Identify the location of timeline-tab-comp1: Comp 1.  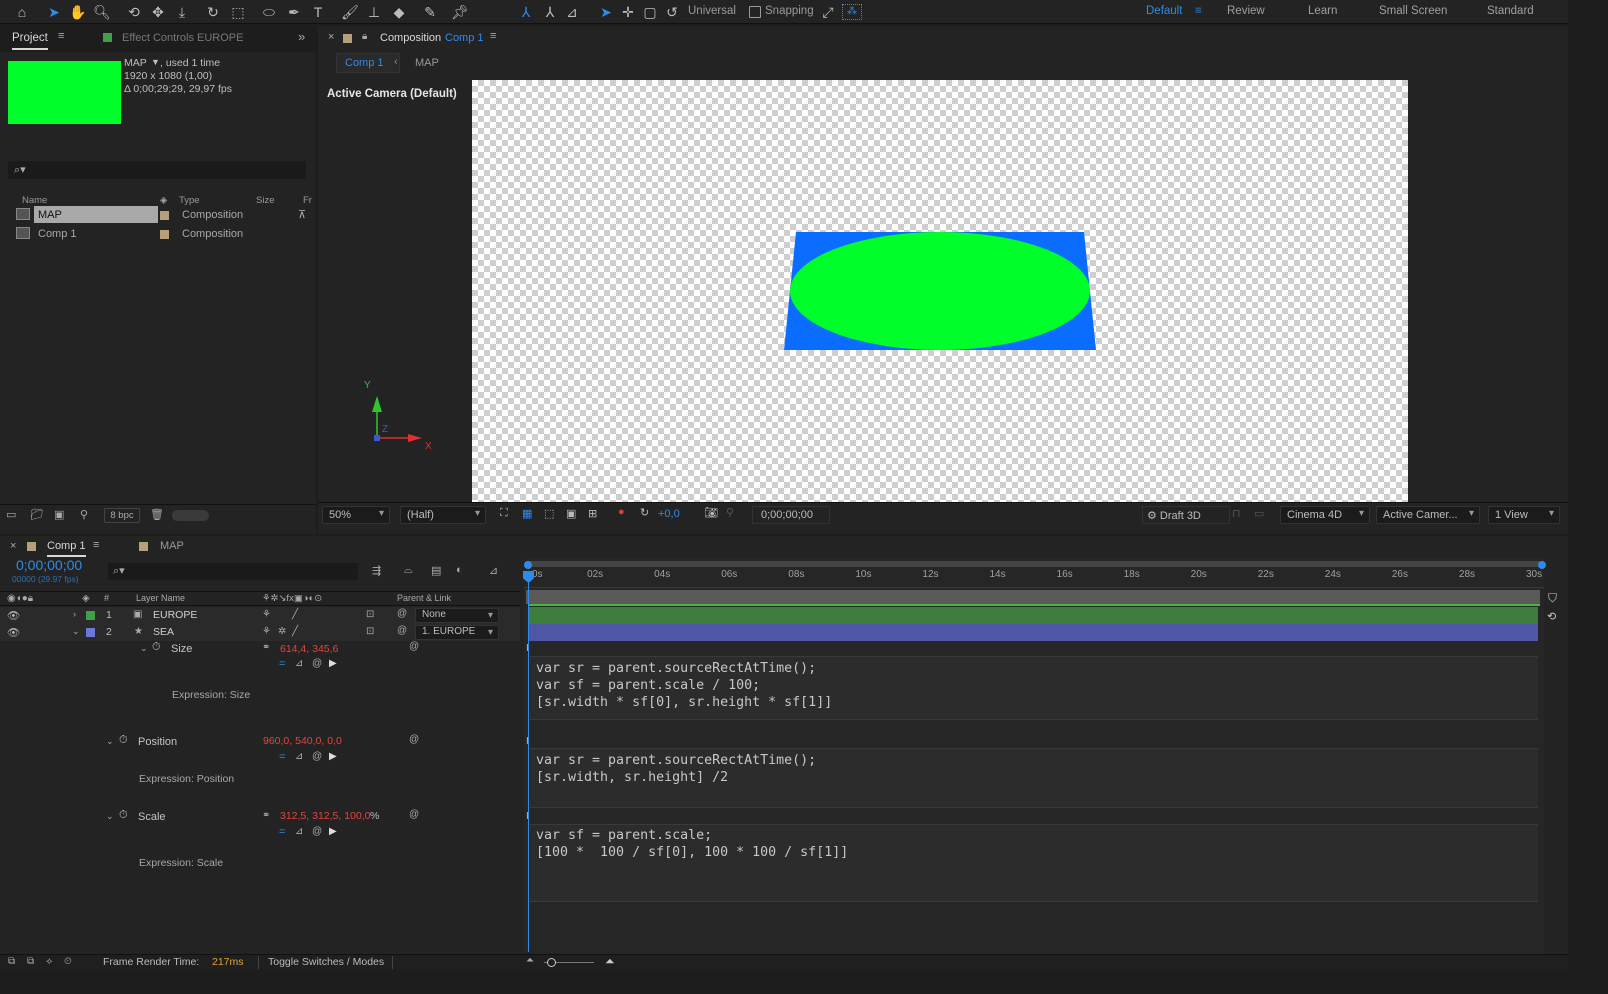
(66, 548).